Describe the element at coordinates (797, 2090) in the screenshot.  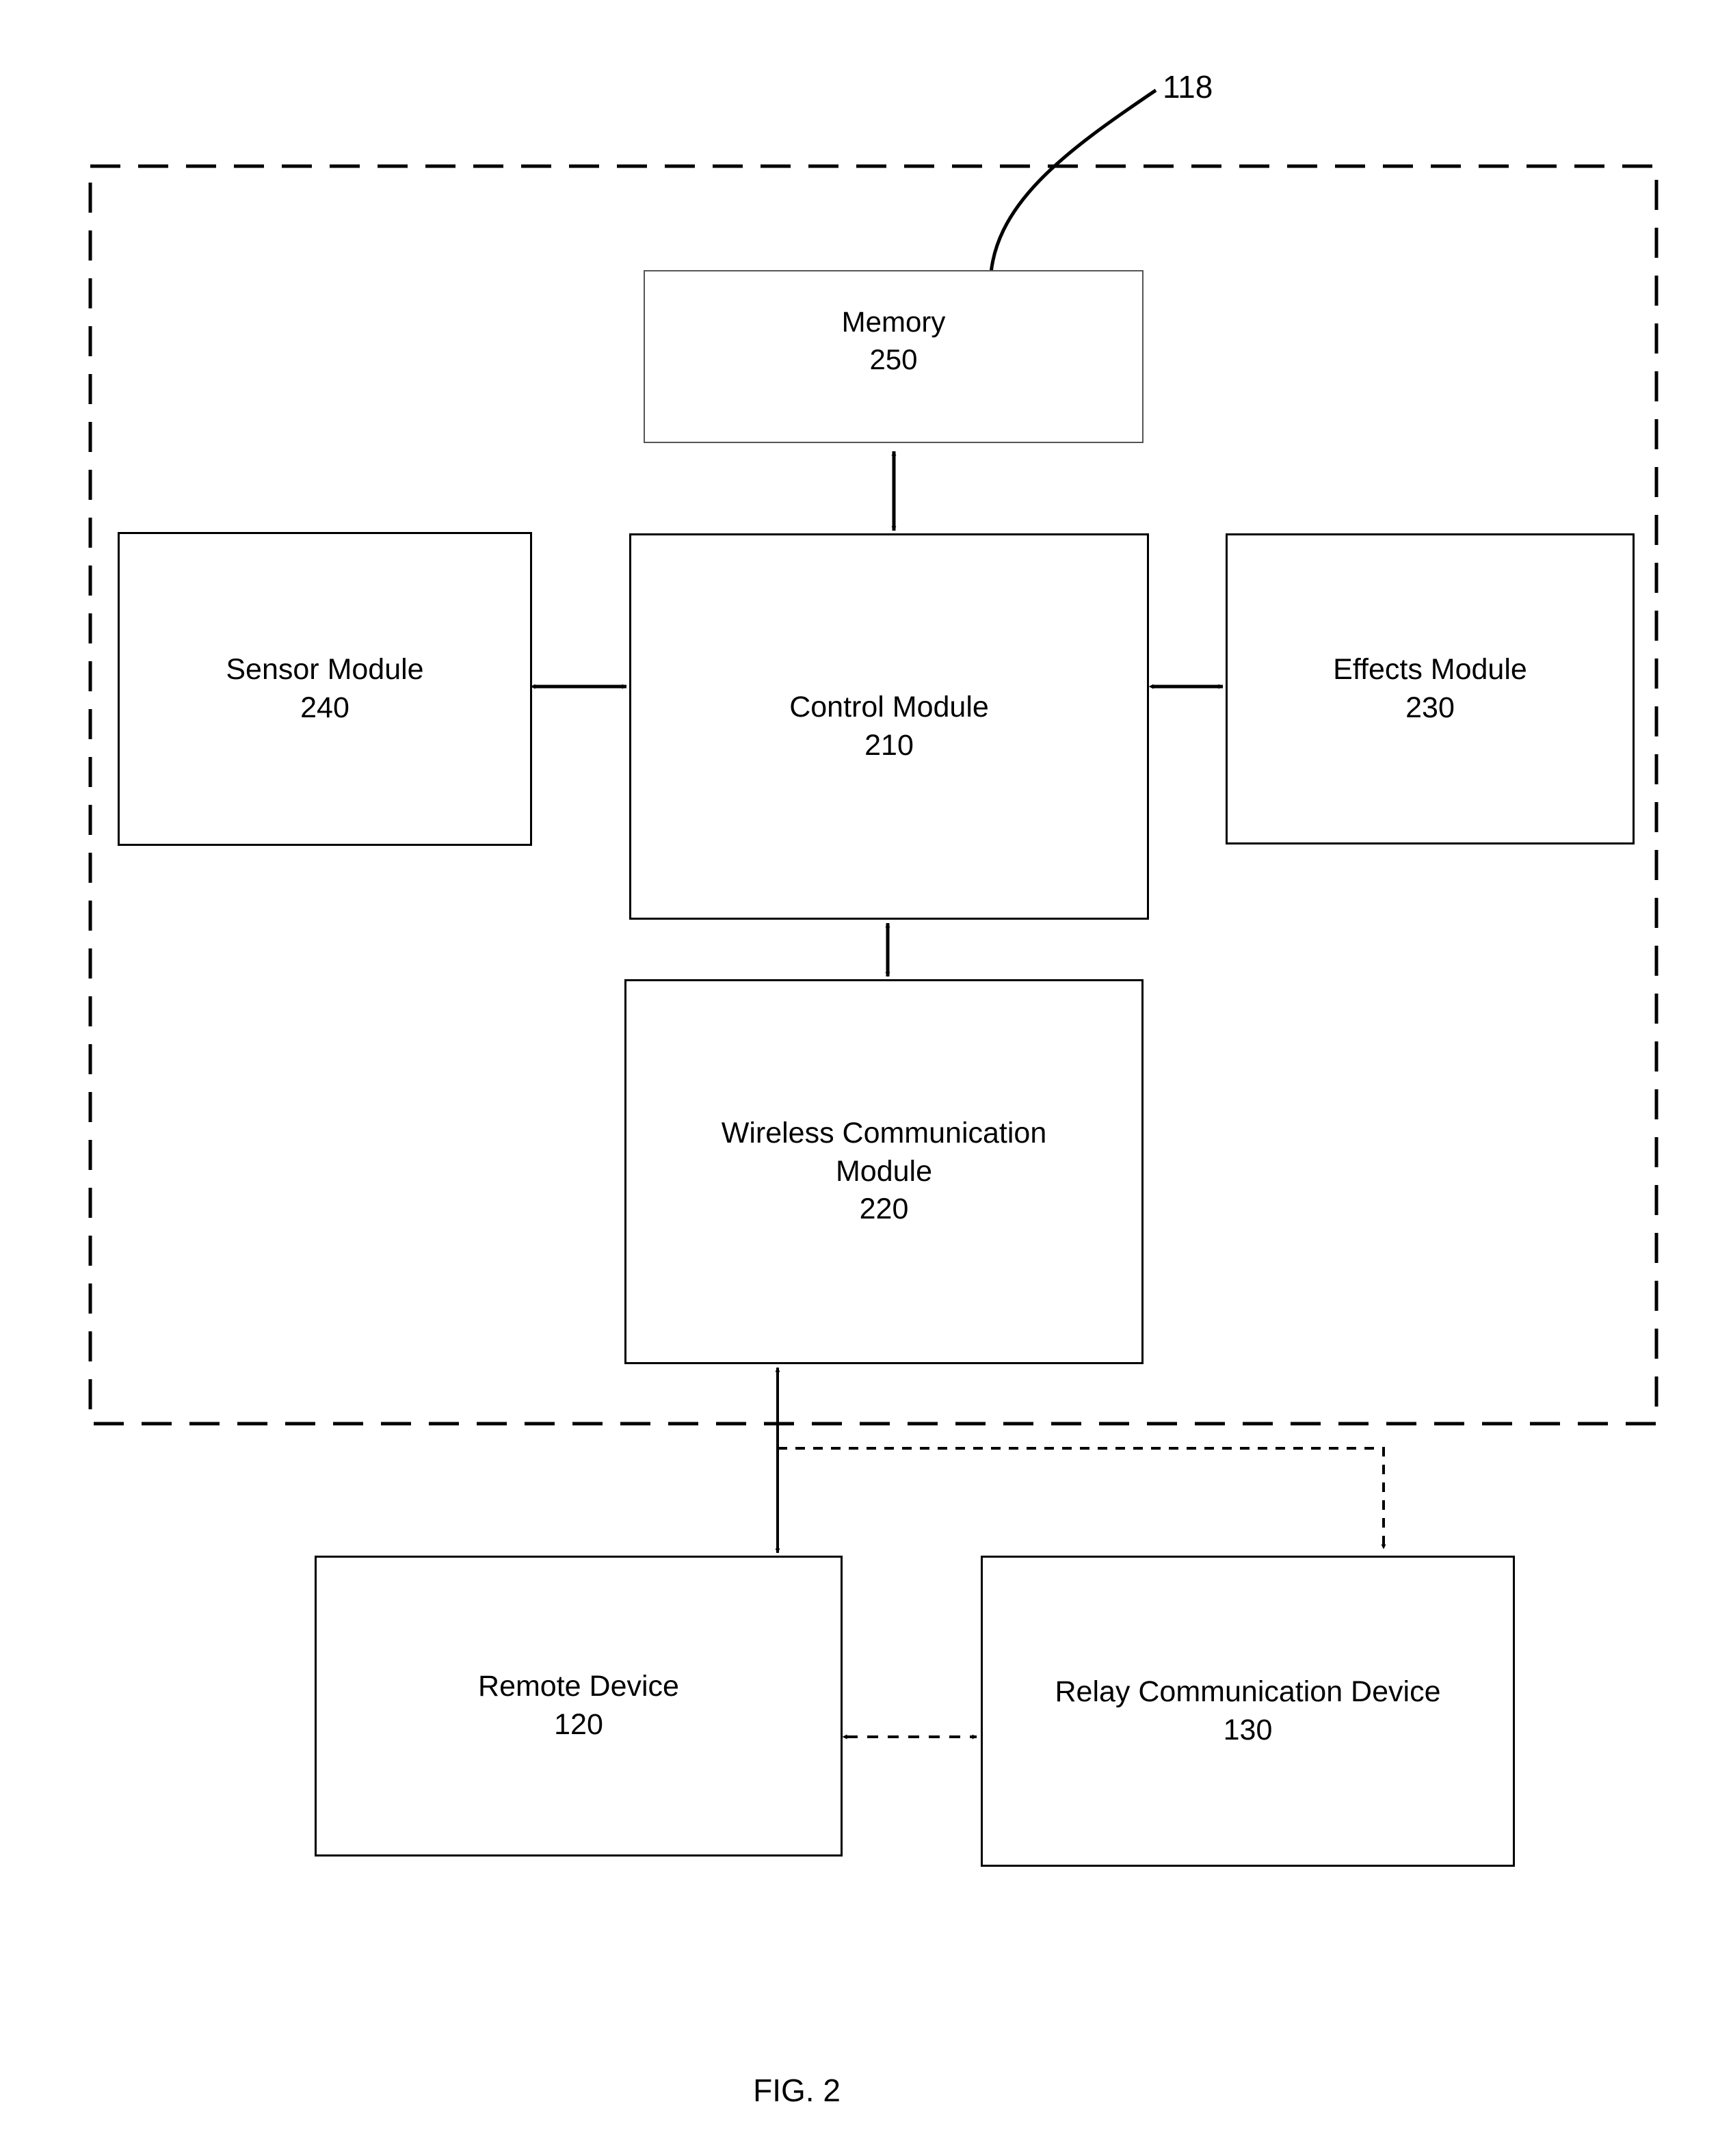
I see `figure-caption: FIG. 2` at that location.